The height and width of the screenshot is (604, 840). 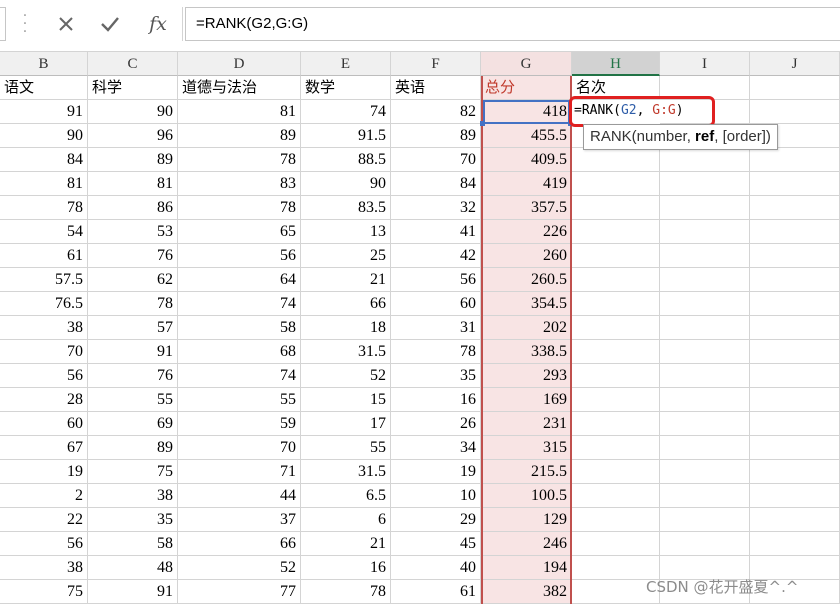 I want to click on data-cell: 194, so click(x=526, y=568).